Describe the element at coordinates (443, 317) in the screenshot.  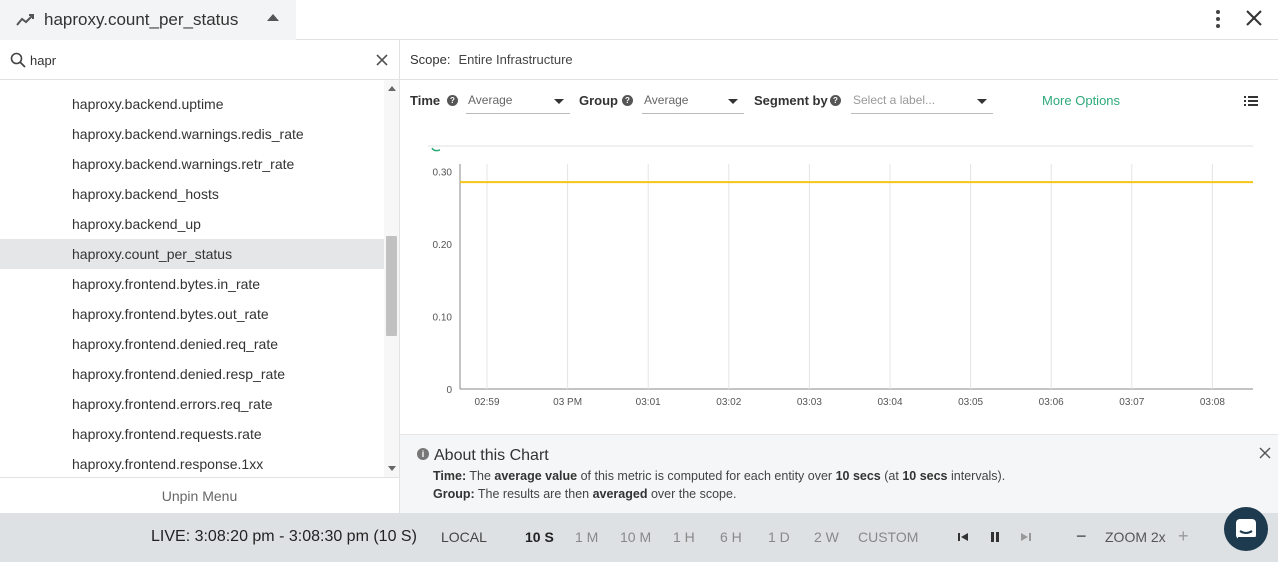
I see `y-tick-label: 0.10` at that location.